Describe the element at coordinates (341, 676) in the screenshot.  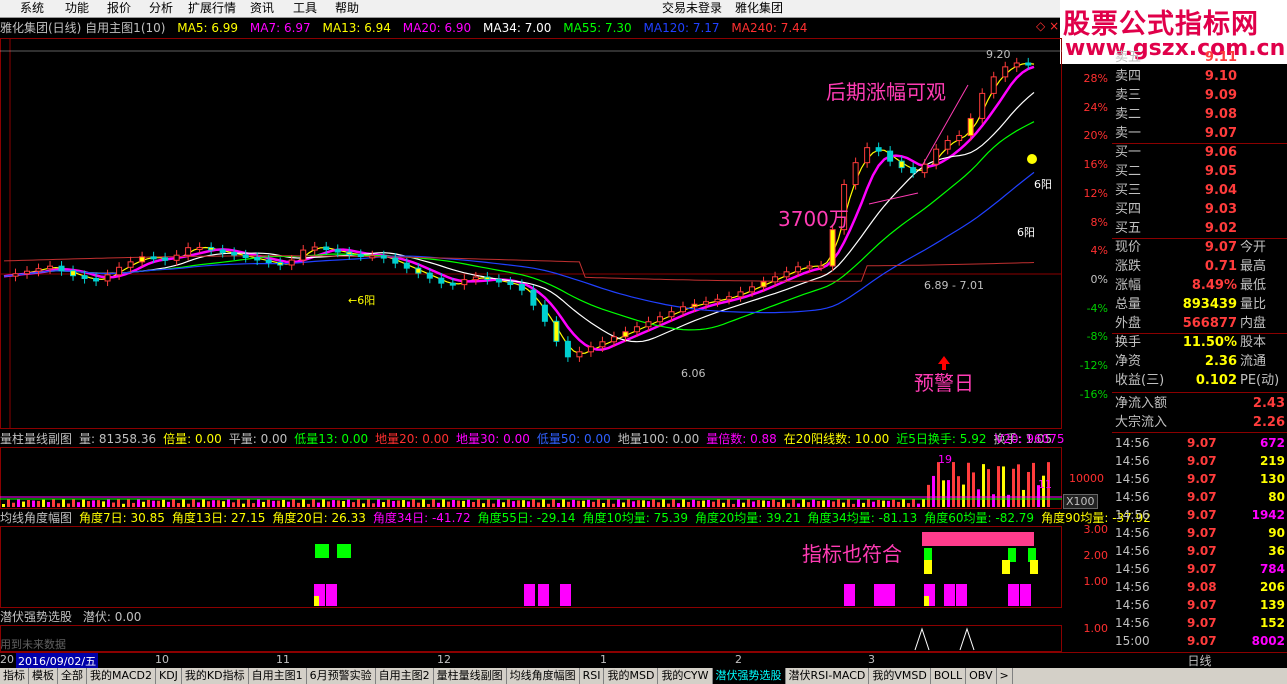
I see `tab-item: 6月预警实验` at that location.